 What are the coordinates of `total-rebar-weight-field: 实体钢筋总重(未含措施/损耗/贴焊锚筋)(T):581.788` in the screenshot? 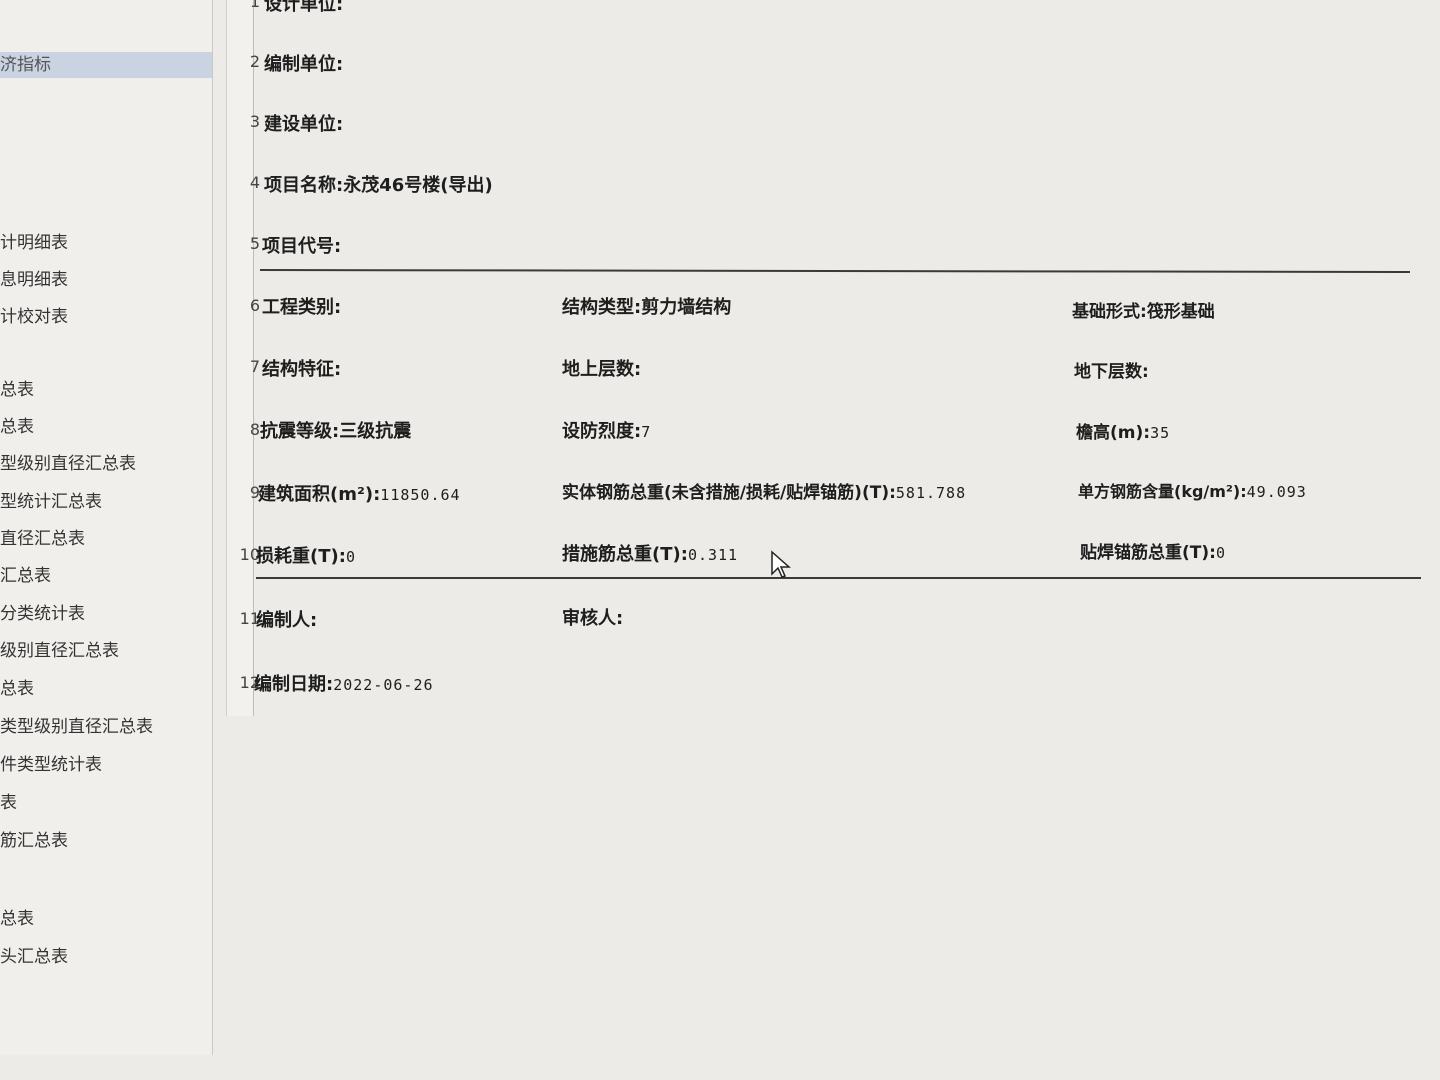 It's located at (764, 490).